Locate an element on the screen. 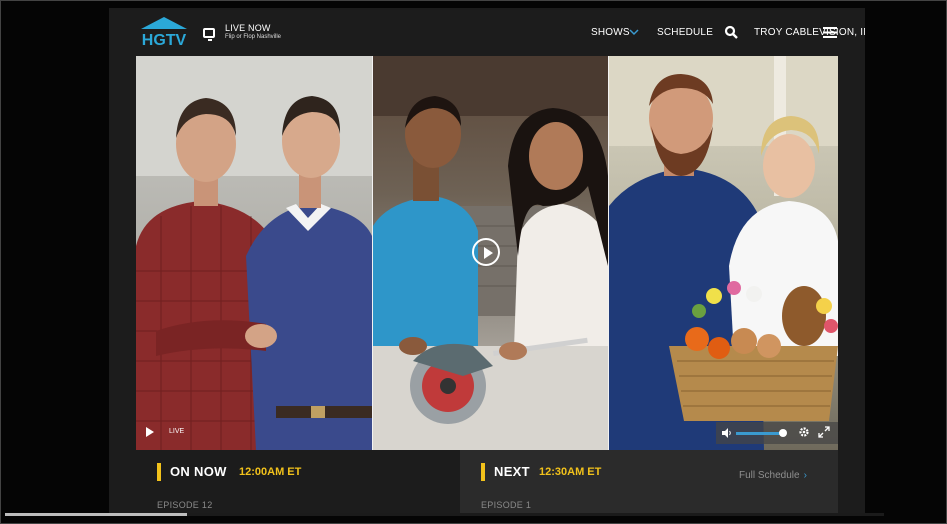  fullscreen-icon is located at coordinates (824, 432).